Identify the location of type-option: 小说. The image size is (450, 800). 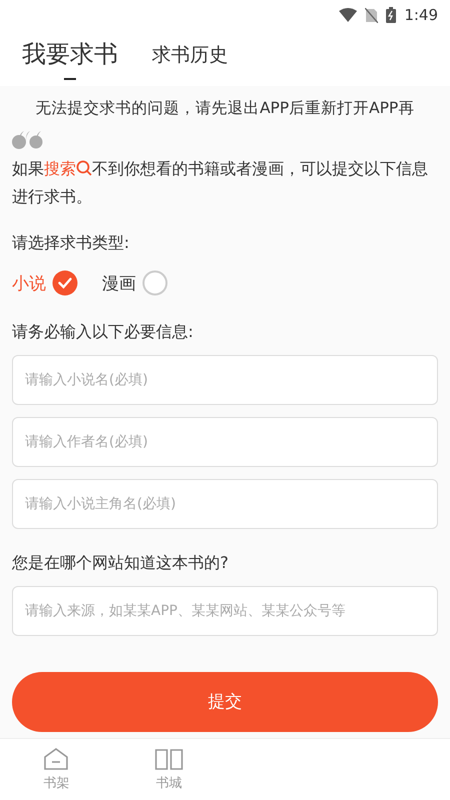
(45, 283).